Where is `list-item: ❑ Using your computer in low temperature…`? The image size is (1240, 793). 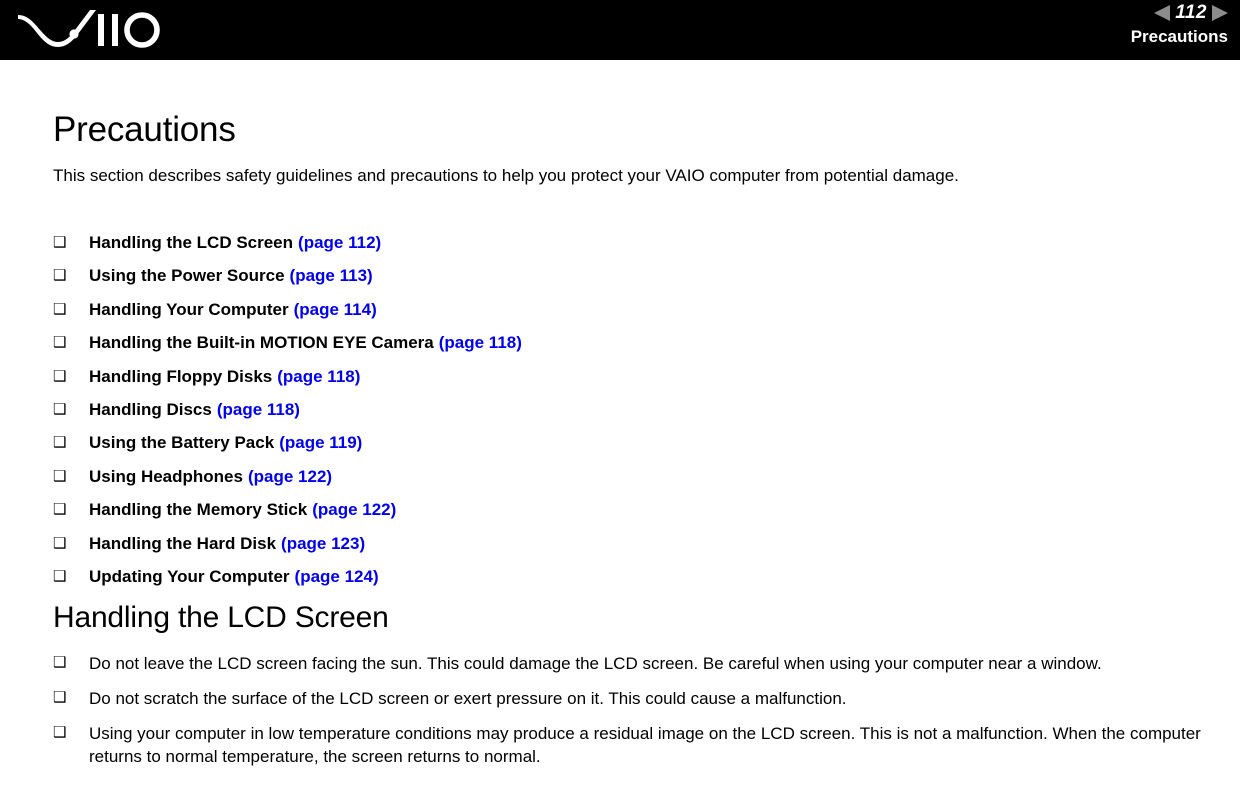 list-item: ❑ Using your computer in low temperature… is located at coordinates (633, 745).